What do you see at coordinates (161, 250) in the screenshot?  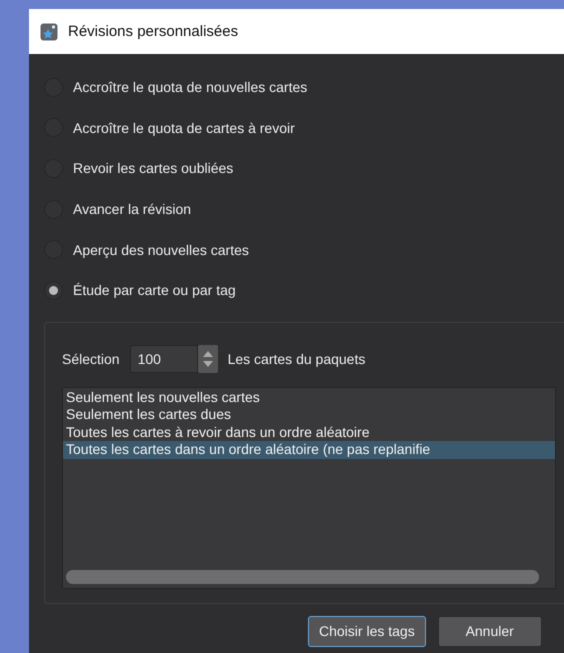 I see `option-label: Aperçu des nouvelles cartes` at bounding box center [161, 250].